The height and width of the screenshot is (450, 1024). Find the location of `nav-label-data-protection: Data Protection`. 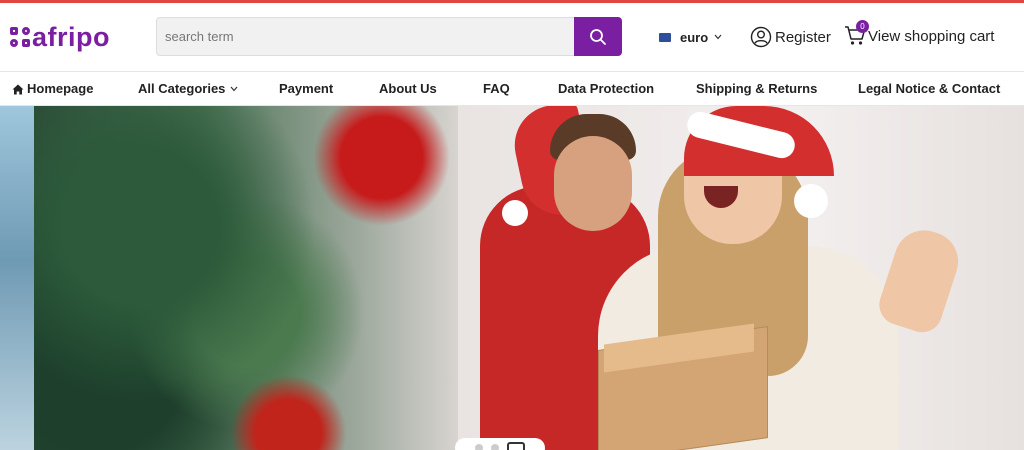

nav-label-data-protection: Data Protection is located at coordinates (606, 88).